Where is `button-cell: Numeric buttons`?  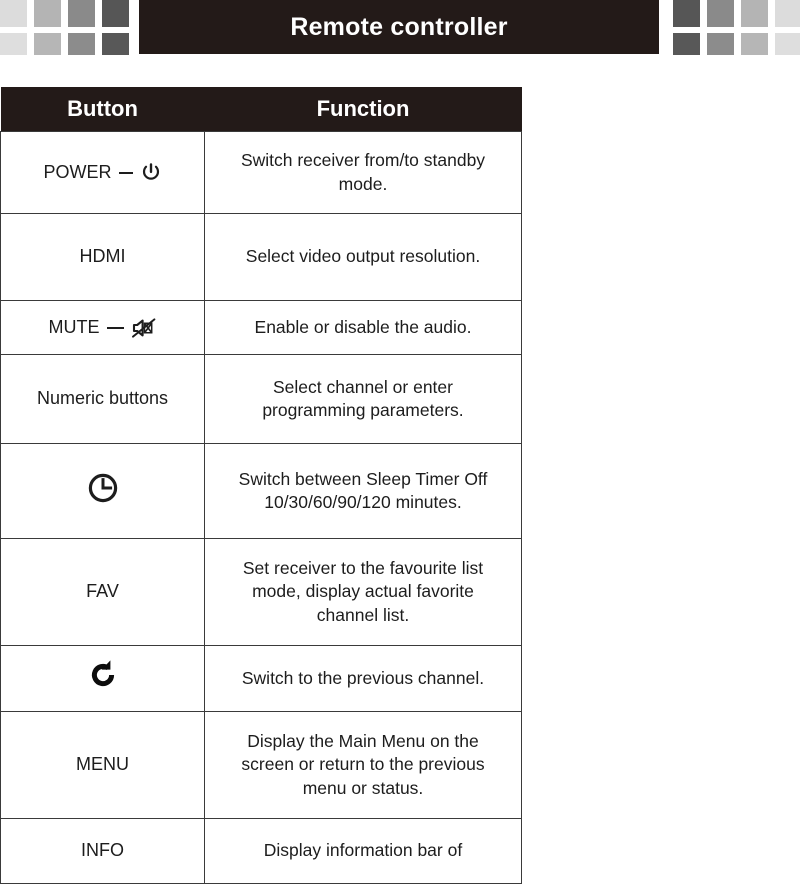 button-cell: Numeric buttons is located at coordinates (102, 399).